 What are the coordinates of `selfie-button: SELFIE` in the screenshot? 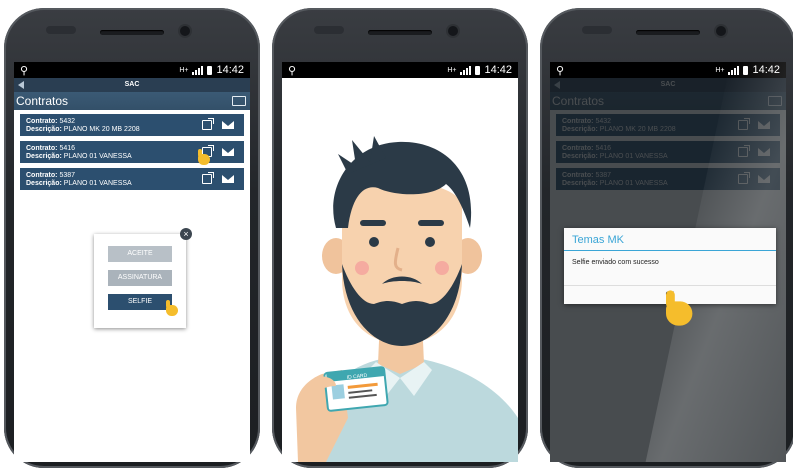 It's located at (140, 302).